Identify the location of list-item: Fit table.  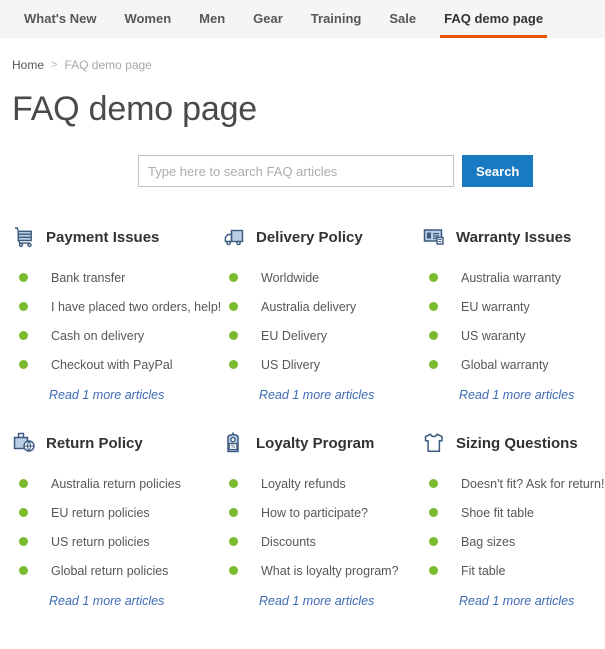
(513, 570).